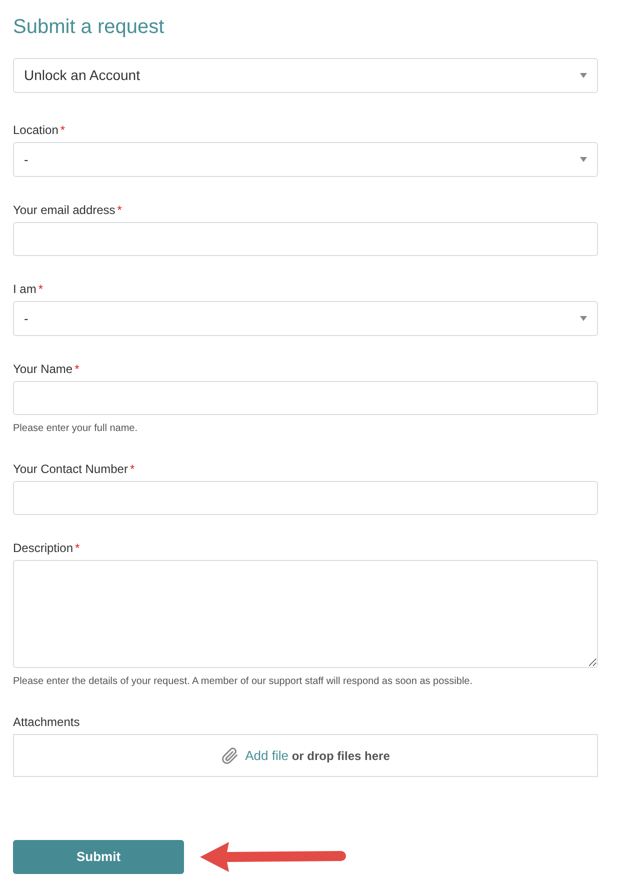 This screenshot has width=625, height=876. Describe the element at coordinates (35, 130) in the screenshot. I see `field-label: Location` at that location.